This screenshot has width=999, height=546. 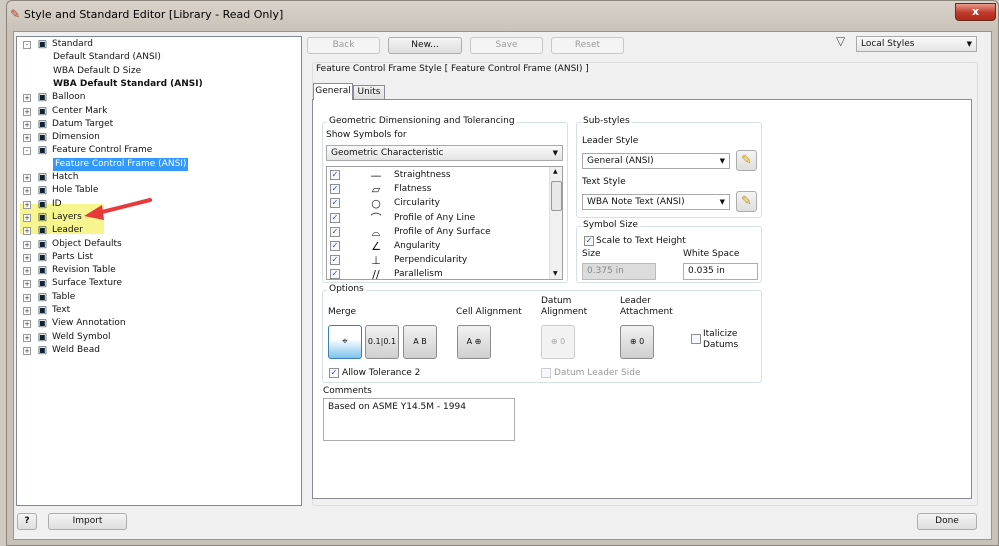 I want to click on symbol-label: Angularity, so click(x=417, y=246).